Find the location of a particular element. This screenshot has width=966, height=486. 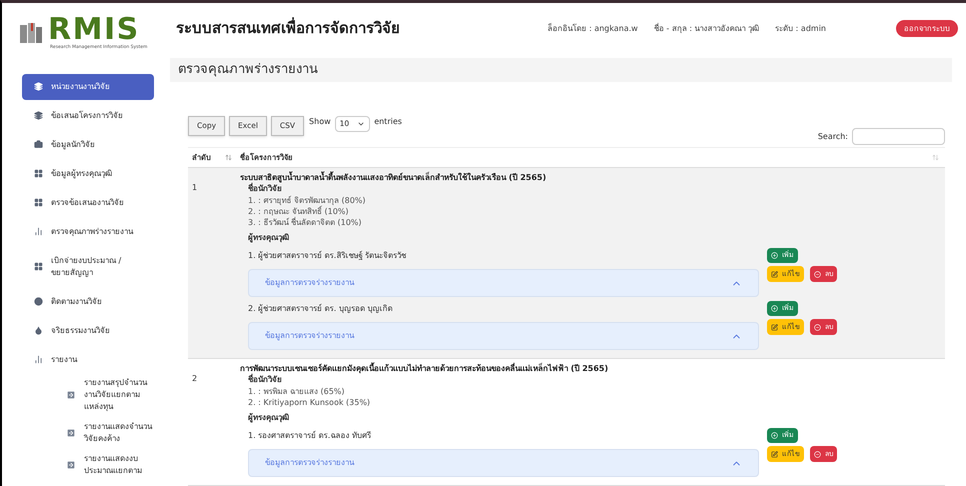

researcher-name: 2. : Kritiyaporn Kunsook (35%) is located at coordinates (310, 402).